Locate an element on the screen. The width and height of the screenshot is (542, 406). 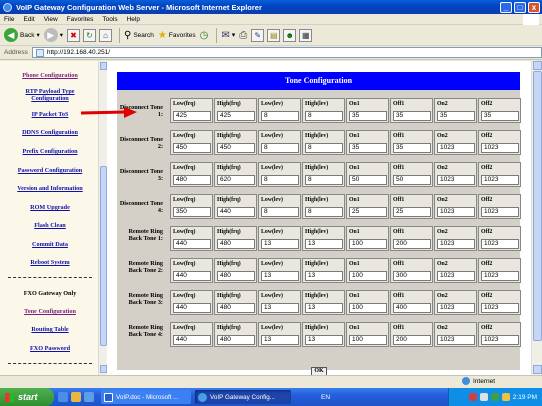
menu-file: File is located at coordinates (9, 19).